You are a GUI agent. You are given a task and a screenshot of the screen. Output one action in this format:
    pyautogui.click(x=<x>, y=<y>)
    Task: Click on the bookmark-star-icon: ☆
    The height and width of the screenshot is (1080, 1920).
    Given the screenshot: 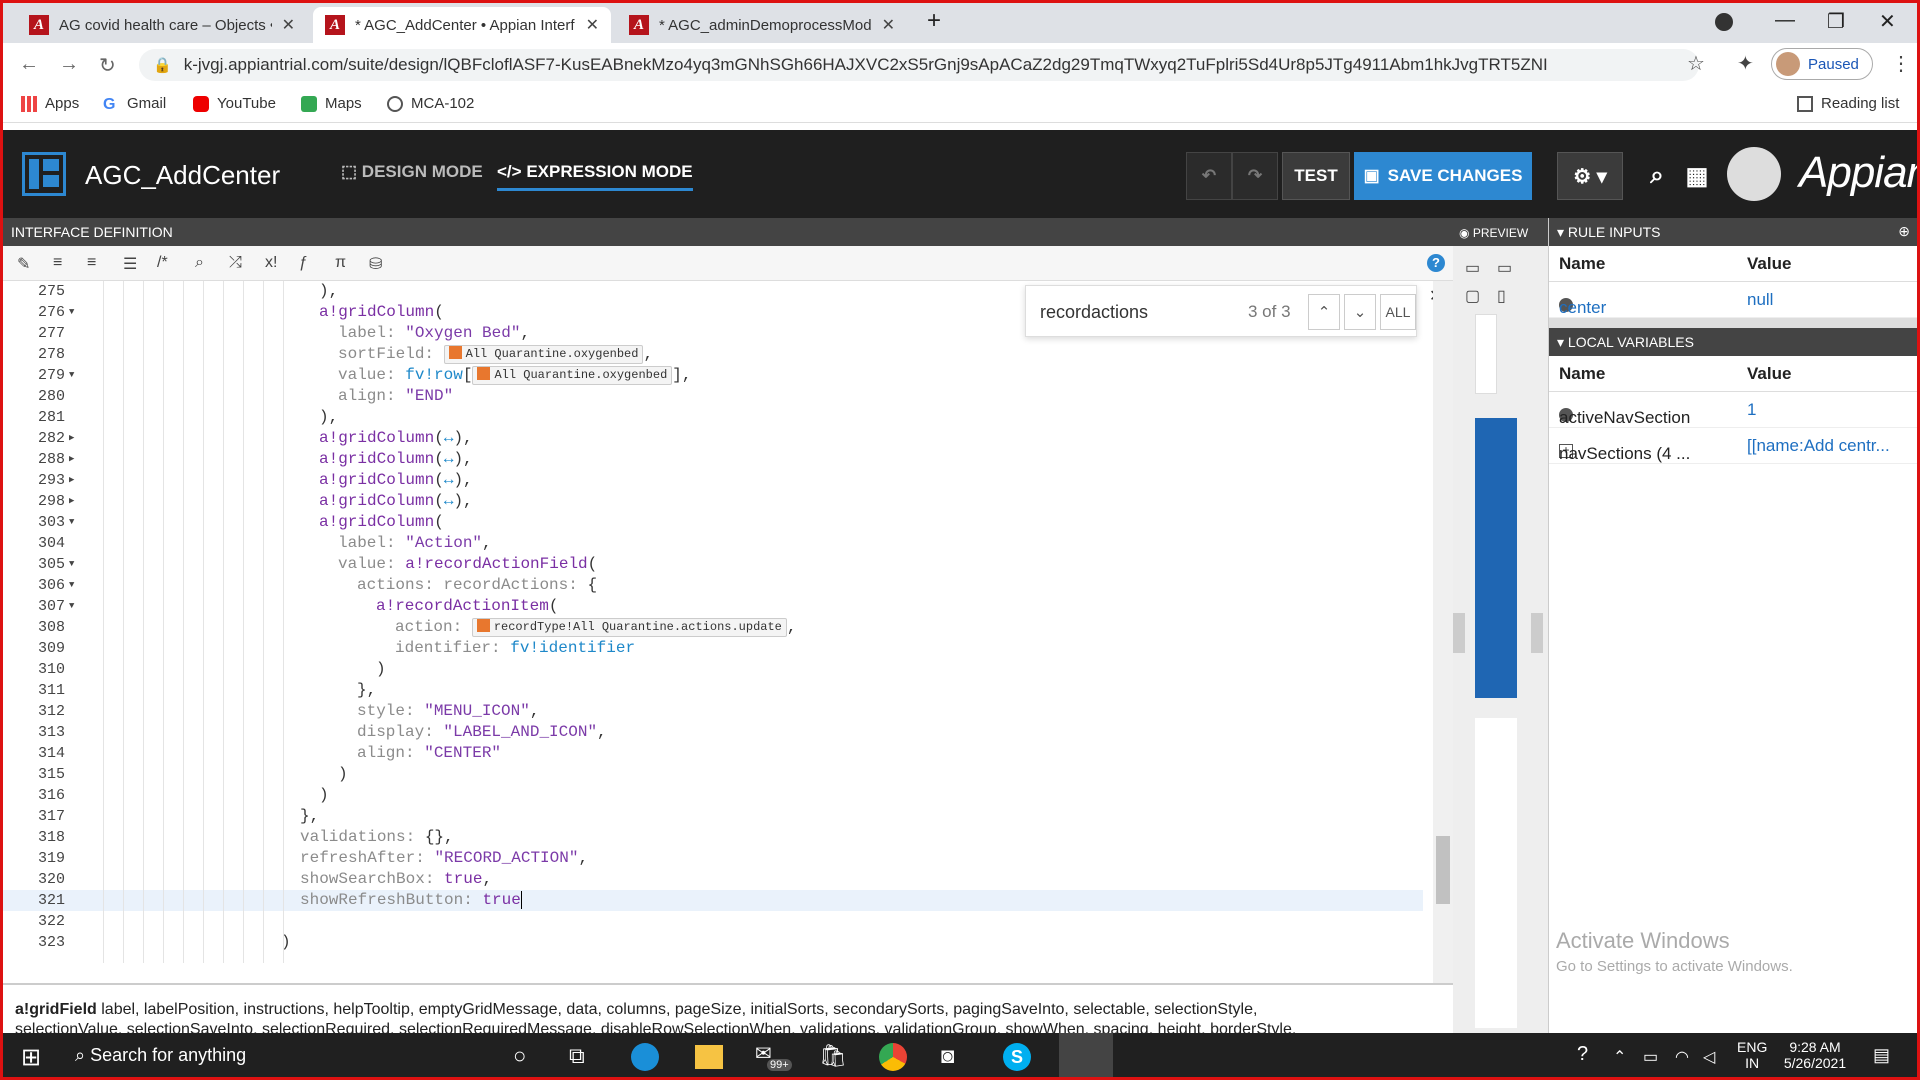 What is the action you would take?
    pyautogui.click(x=1696, y=63)
    